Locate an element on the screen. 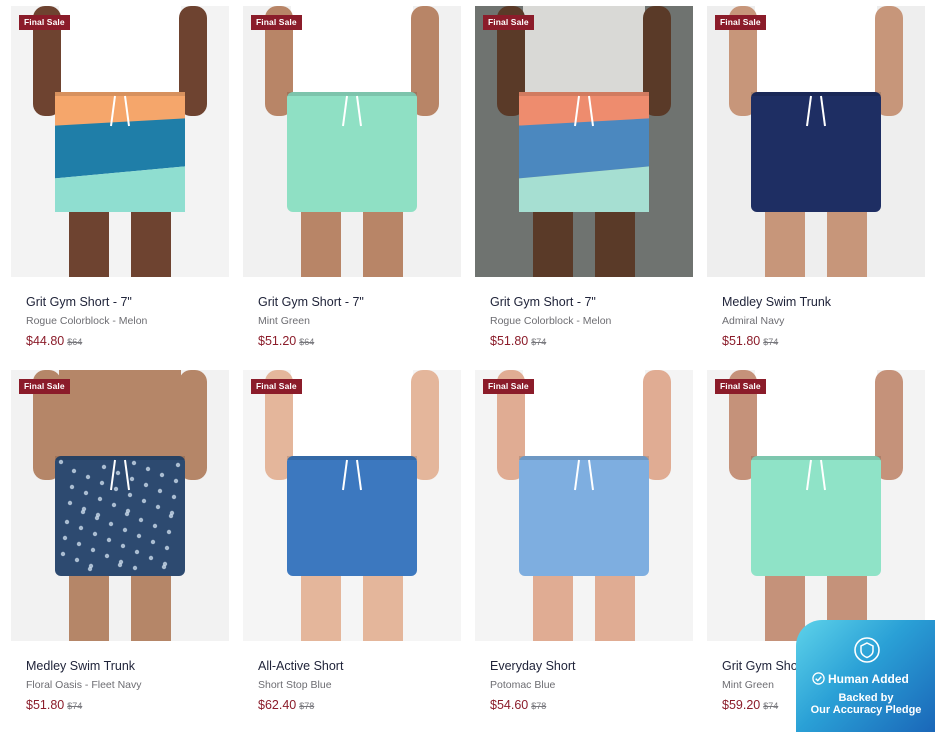 This screenshot has height=732, width=935. product-variant: Potomac Blue is located at coordinates (523, 685).